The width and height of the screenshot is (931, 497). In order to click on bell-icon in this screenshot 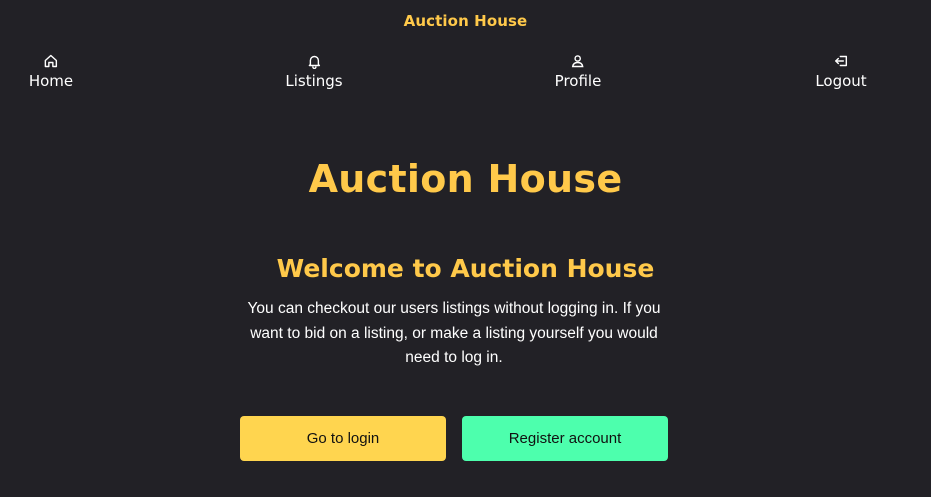, I will do `click(314, 61)`.